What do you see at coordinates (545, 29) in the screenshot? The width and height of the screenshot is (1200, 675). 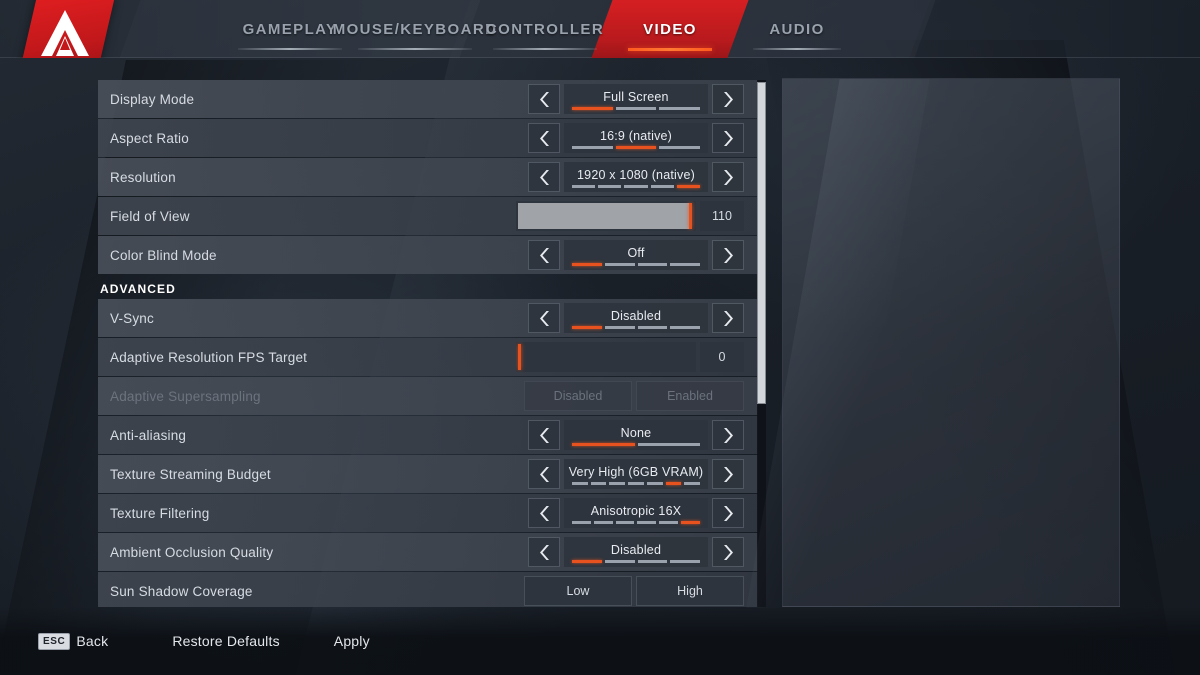 I see `tab-controller: CONTROLLER` at bounding box center [545, 29].